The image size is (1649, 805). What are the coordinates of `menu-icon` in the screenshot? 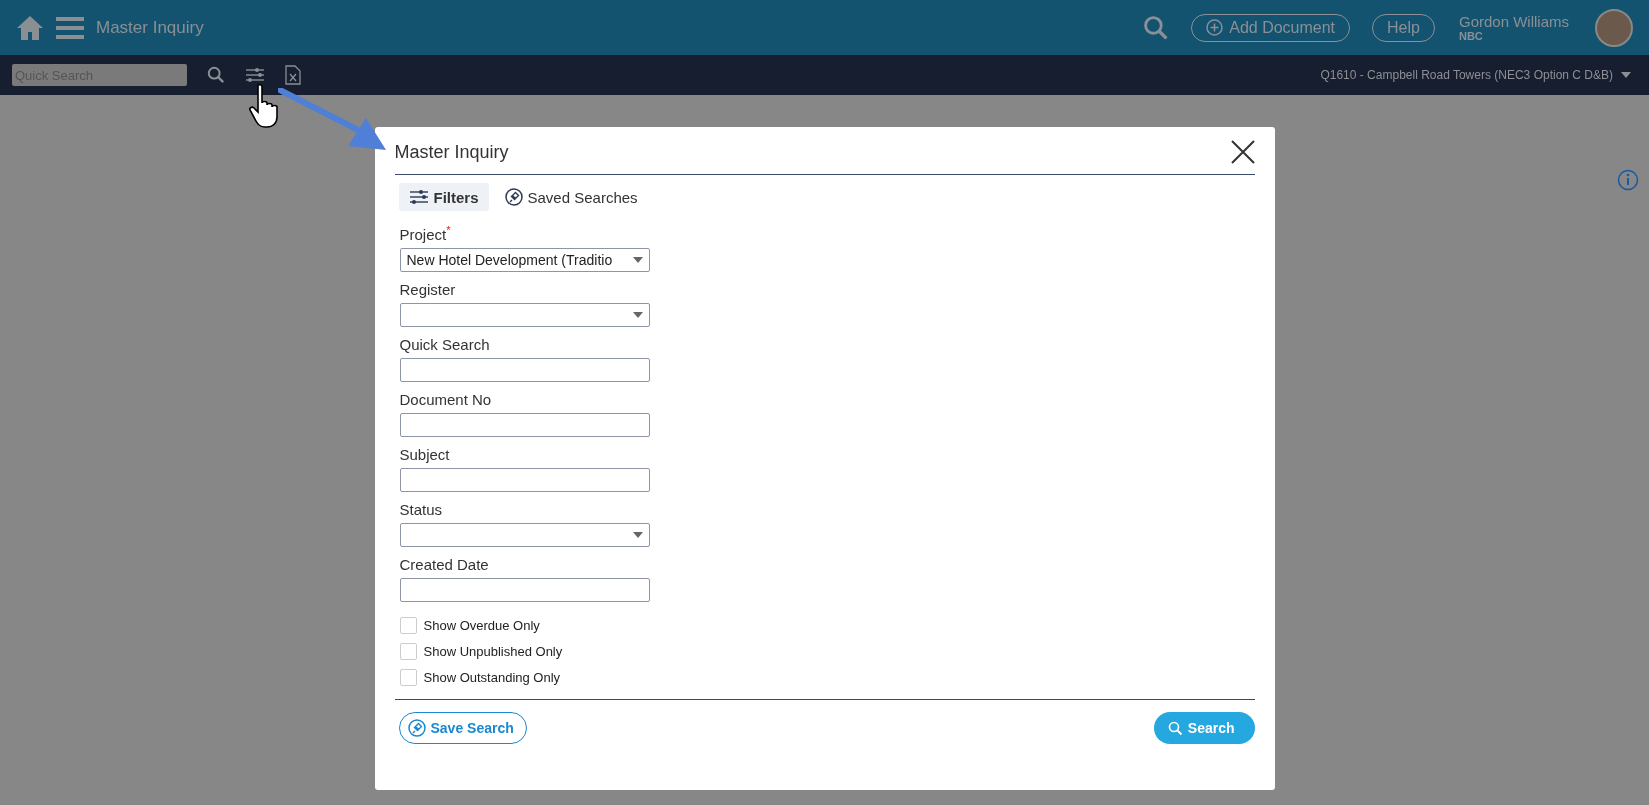 It's located at (70, 27).